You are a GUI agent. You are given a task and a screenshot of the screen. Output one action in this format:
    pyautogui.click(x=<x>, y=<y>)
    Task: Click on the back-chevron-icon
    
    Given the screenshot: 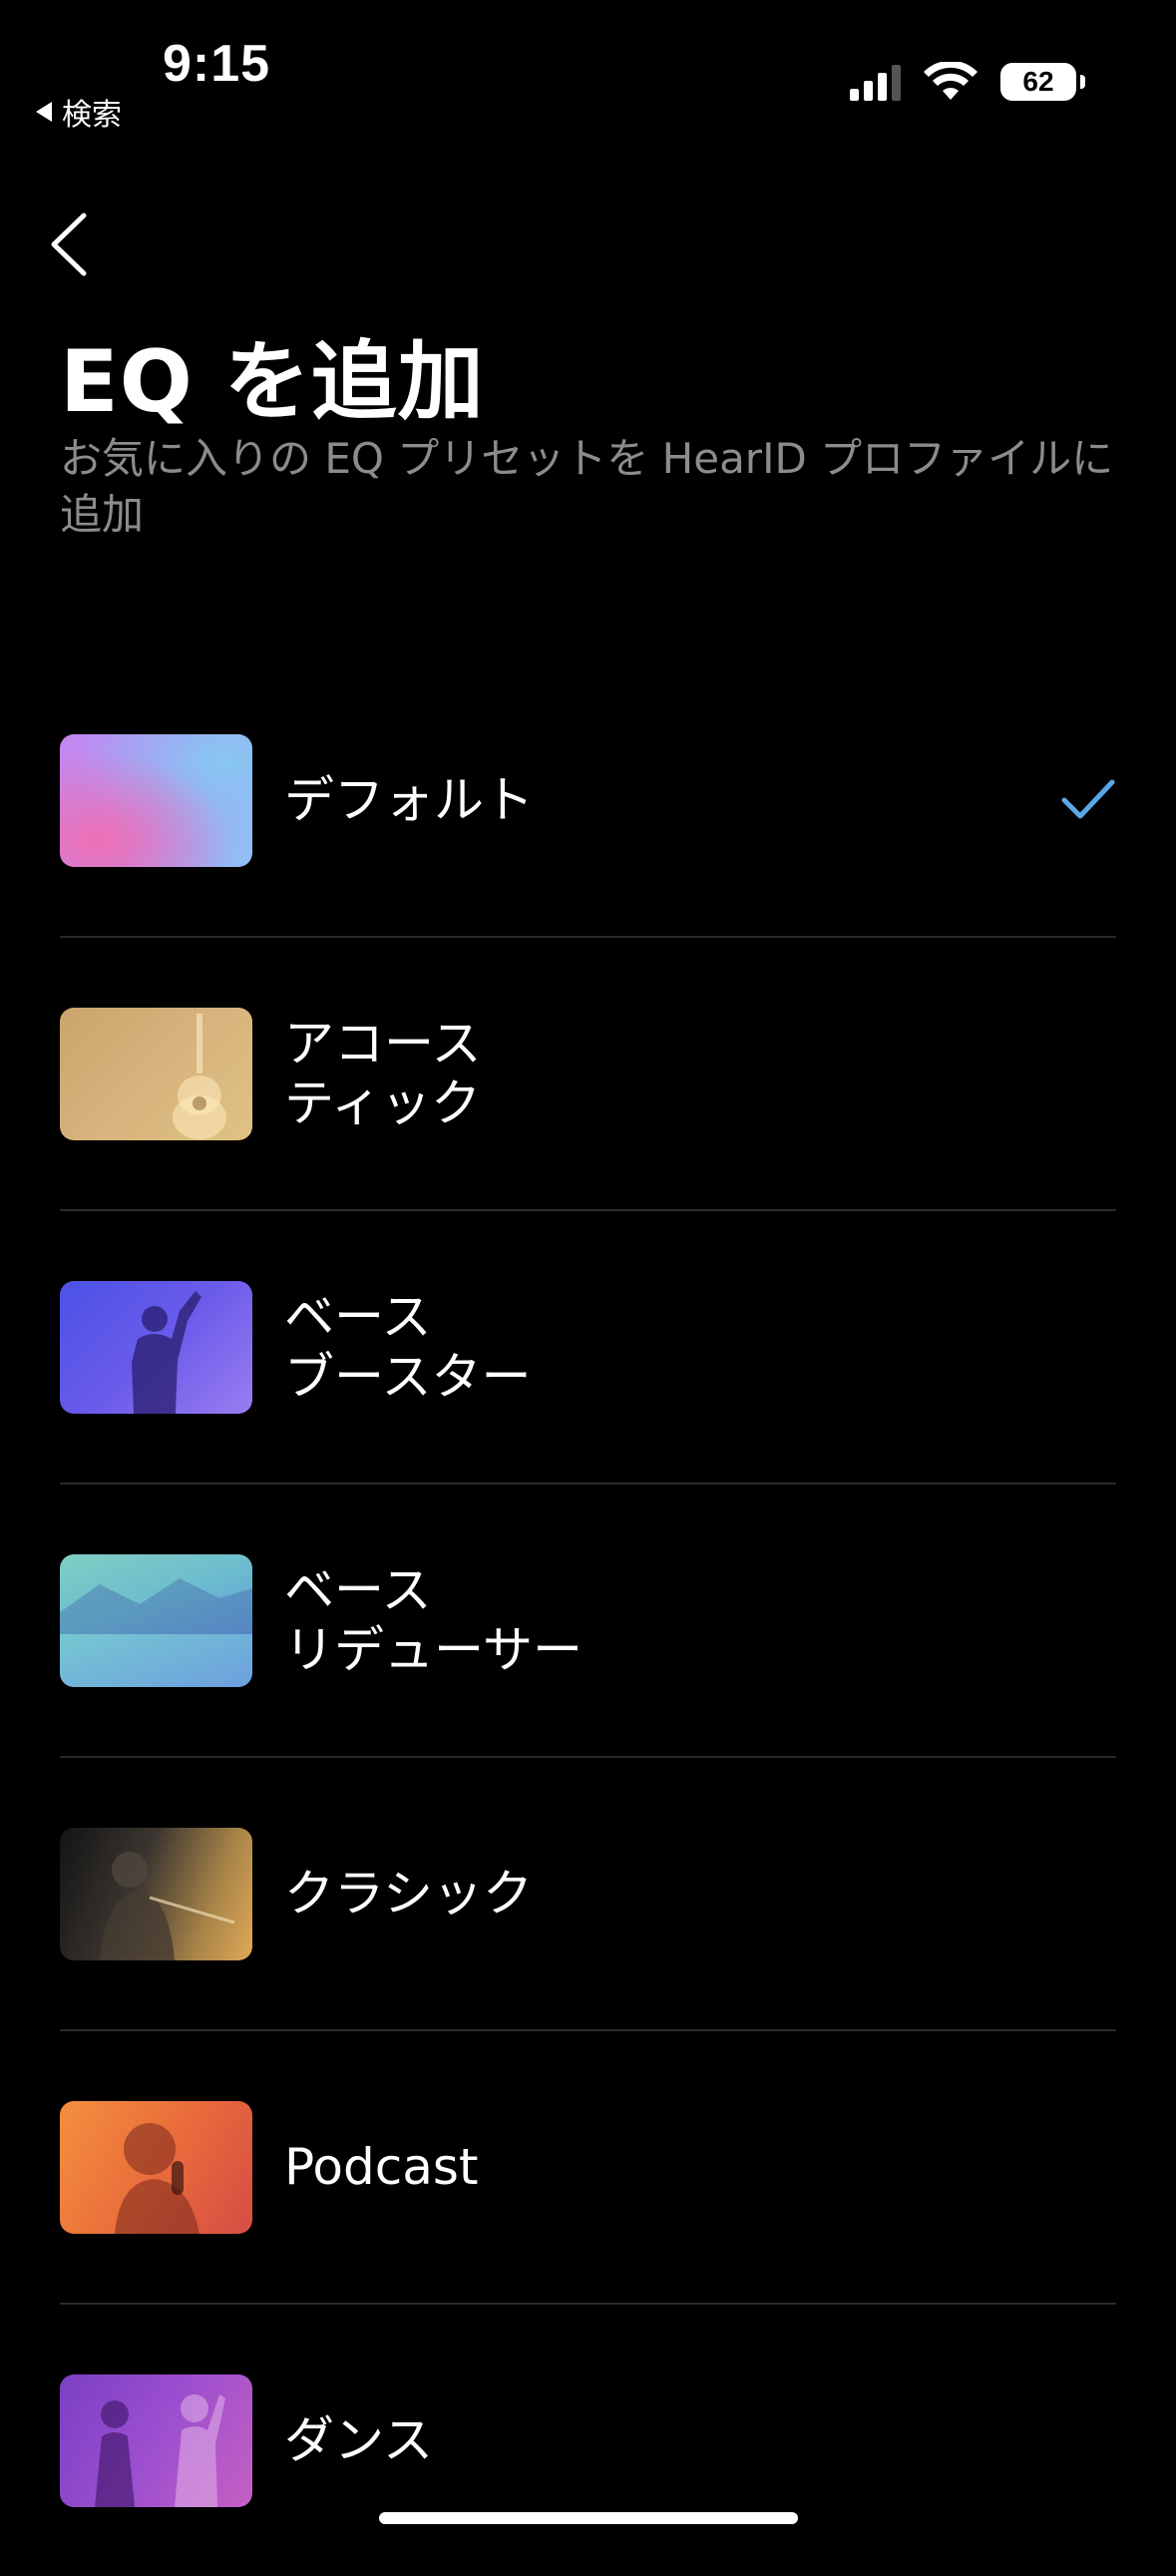 What is the action you would take?
    pyautogui.click(x=71, y=244)
    